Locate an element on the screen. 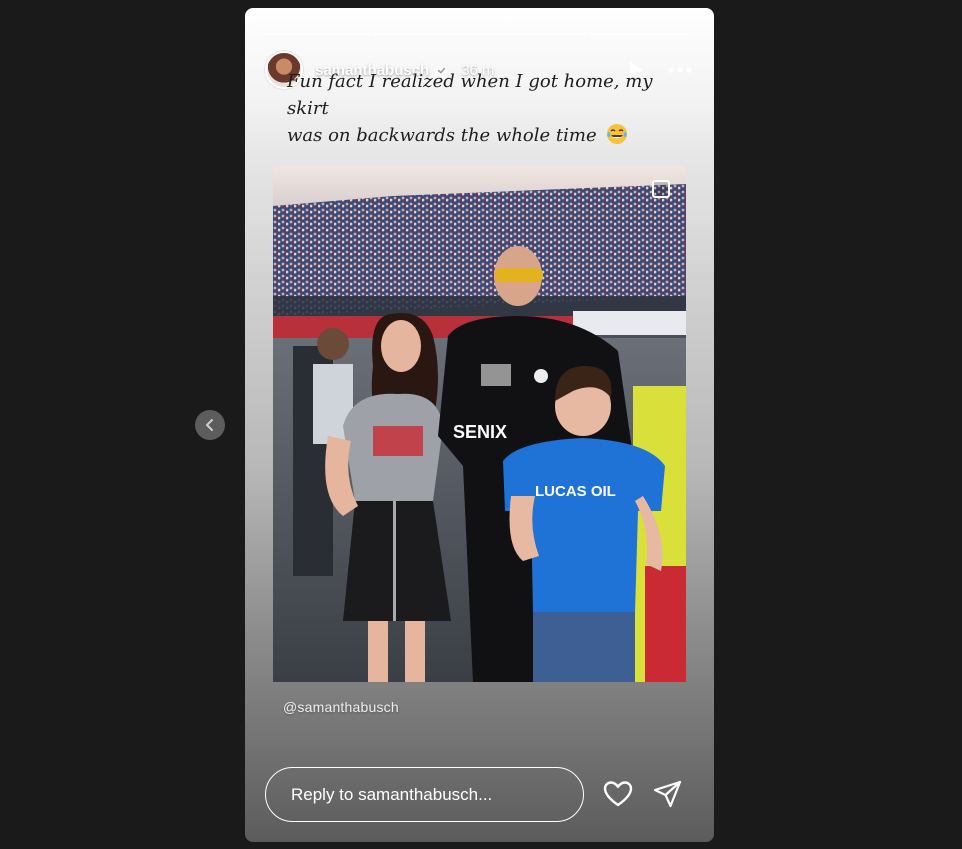  banner is located at coordinates (629, 323).